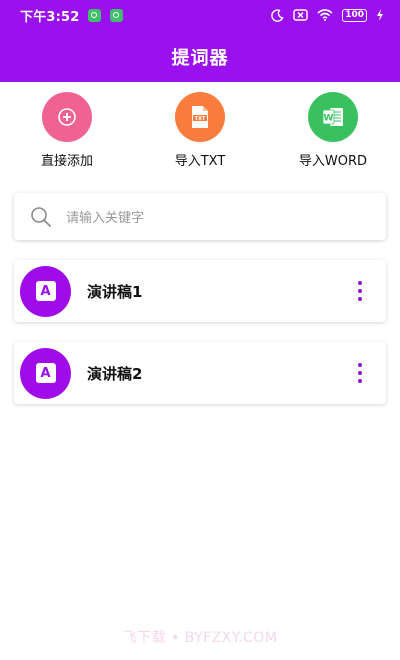 The image size is (400, 660). Describe the element at coordinates (41, 217) in the screenshot. I see `search-icon` at that location.